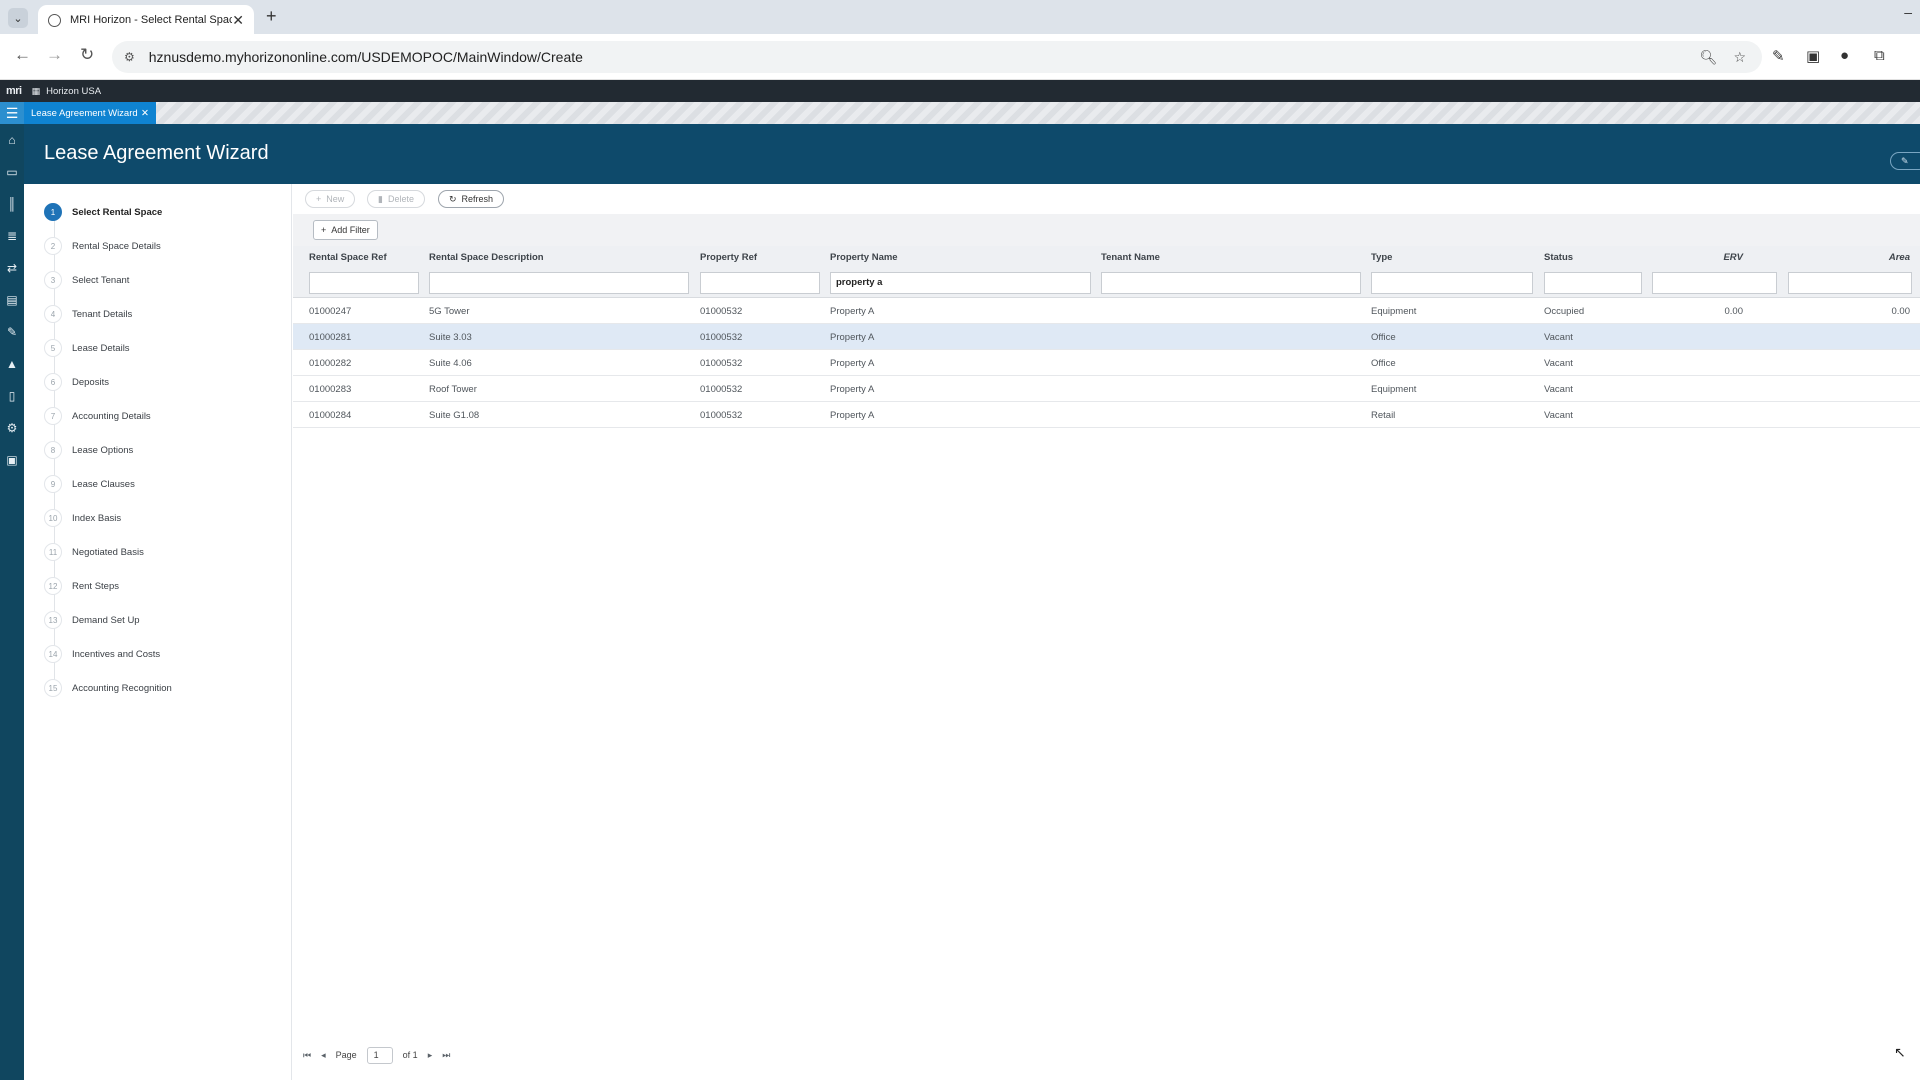 Image resolution: width=1920 pixels, height=1080 pixels. Describe the element at coordinates (88, 314) in the screenshot. I see `wizard-step: 4 Tenant Details` at that location.